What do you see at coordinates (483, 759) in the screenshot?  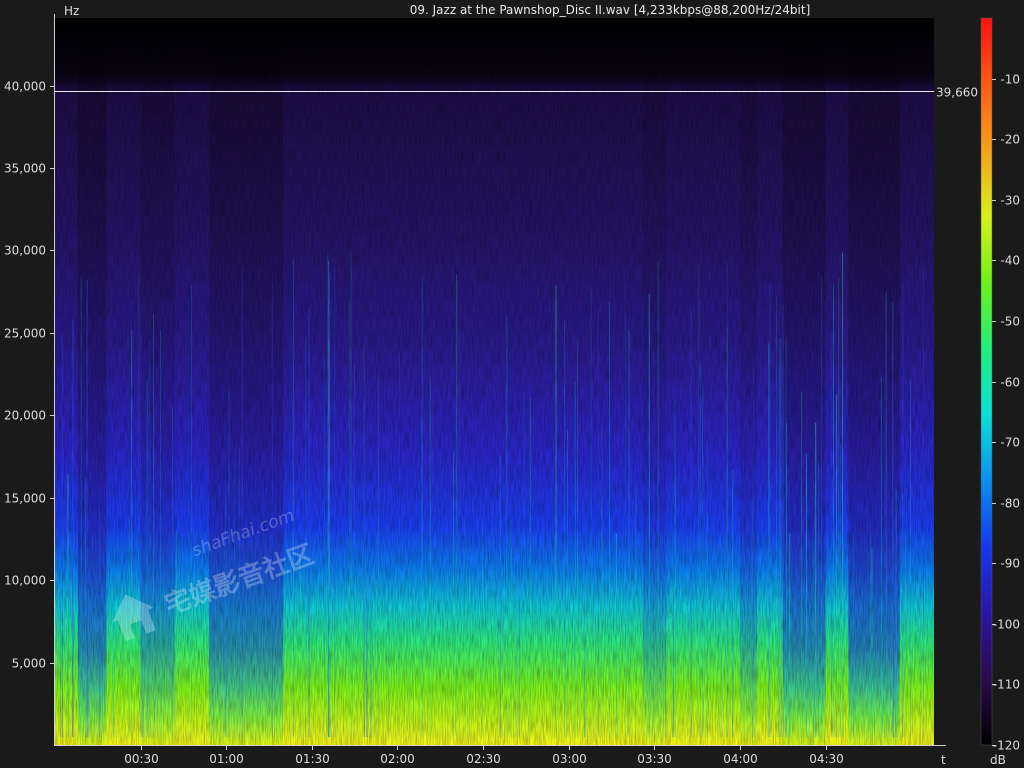 I see `x-tick-label: 02:30` at bounding box center [483, 759].